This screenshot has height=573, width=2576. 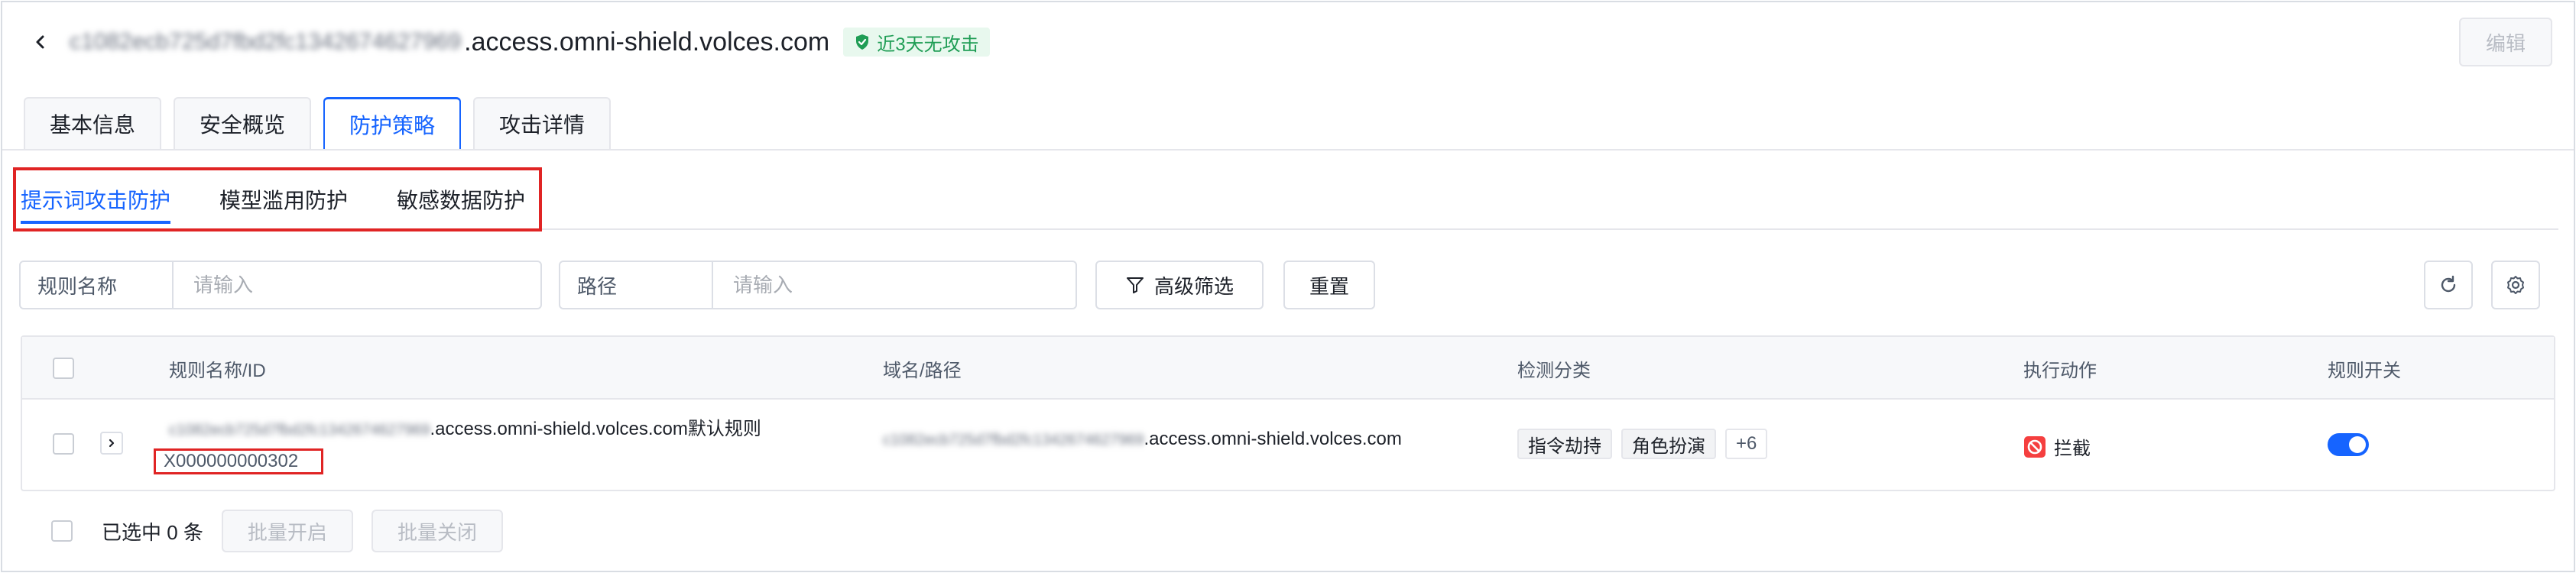 I want to click on tab-basic-info: 基本信息, so click(x=93, y=123).